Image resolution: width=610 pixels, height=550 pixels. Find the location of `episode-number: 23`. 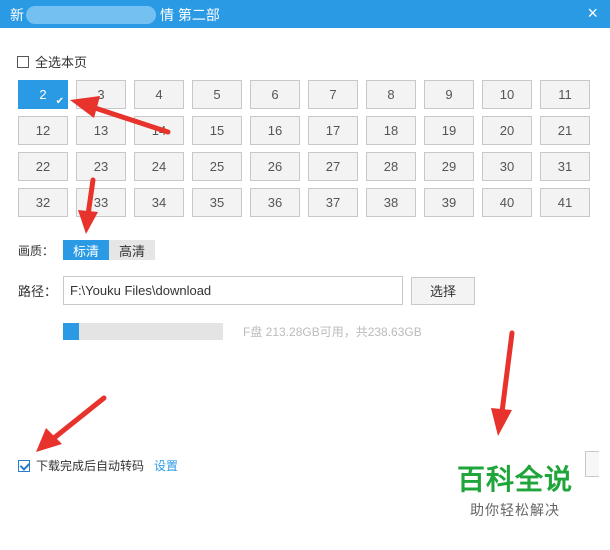

episode-number: 23 is located at coordinates (101, 166).